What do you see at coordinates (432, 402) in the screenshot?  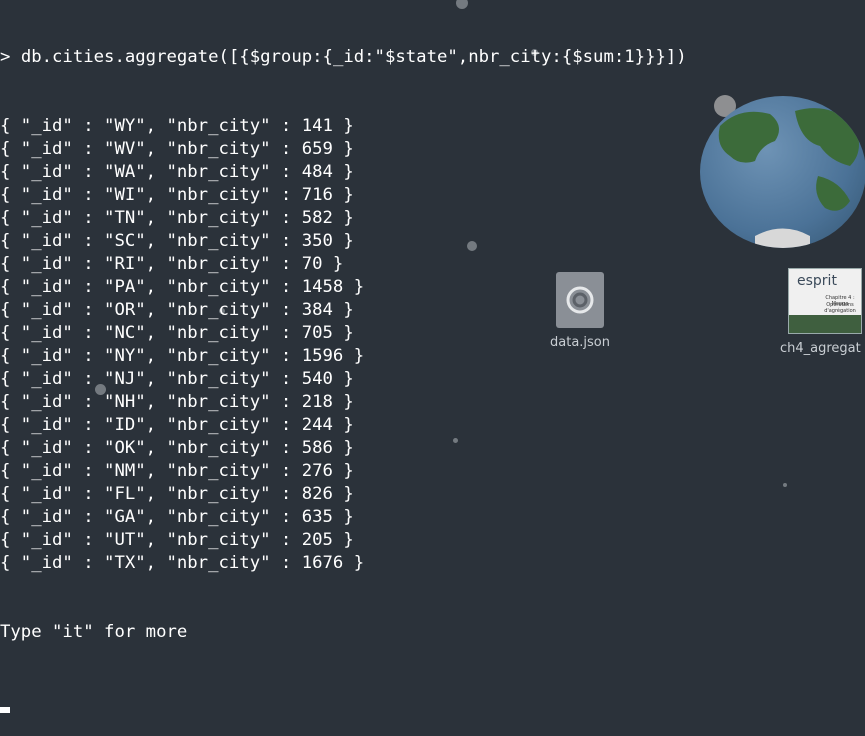 I see `result-row: { "_id" : "NH", "nbr_city" : 218 }` at bounding box center [432, 402].